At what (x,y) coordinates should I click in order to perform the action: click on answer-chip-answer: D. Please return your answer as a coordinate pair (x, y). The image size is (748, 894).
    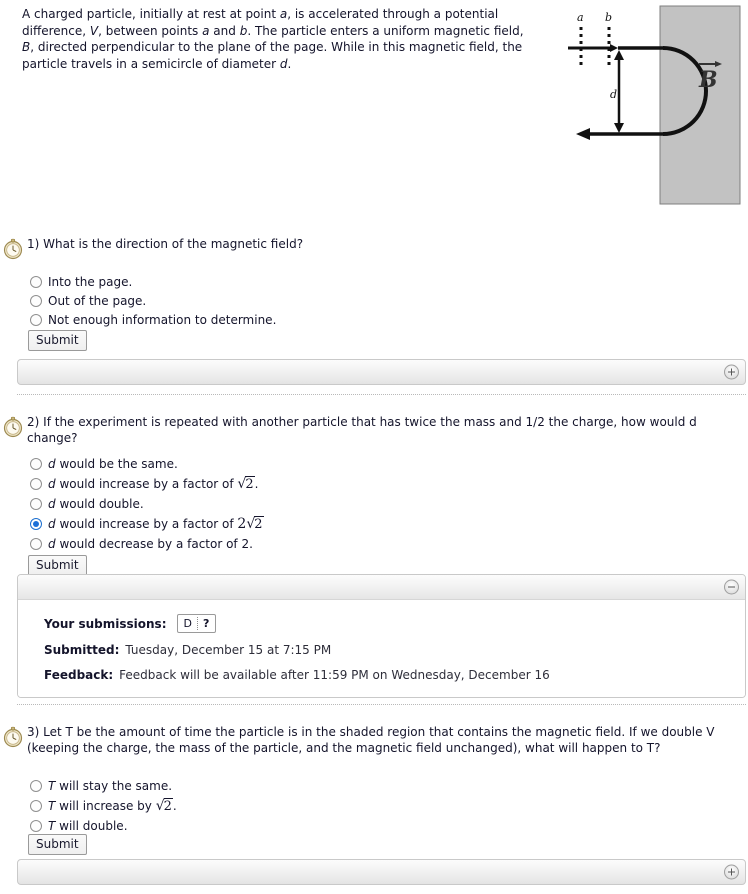
    Looking at the image, I should click on (187, 623).